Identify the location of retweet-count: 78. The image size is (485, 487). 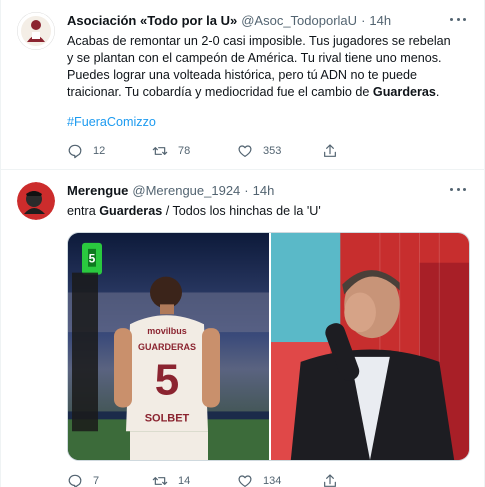
(184, 151).